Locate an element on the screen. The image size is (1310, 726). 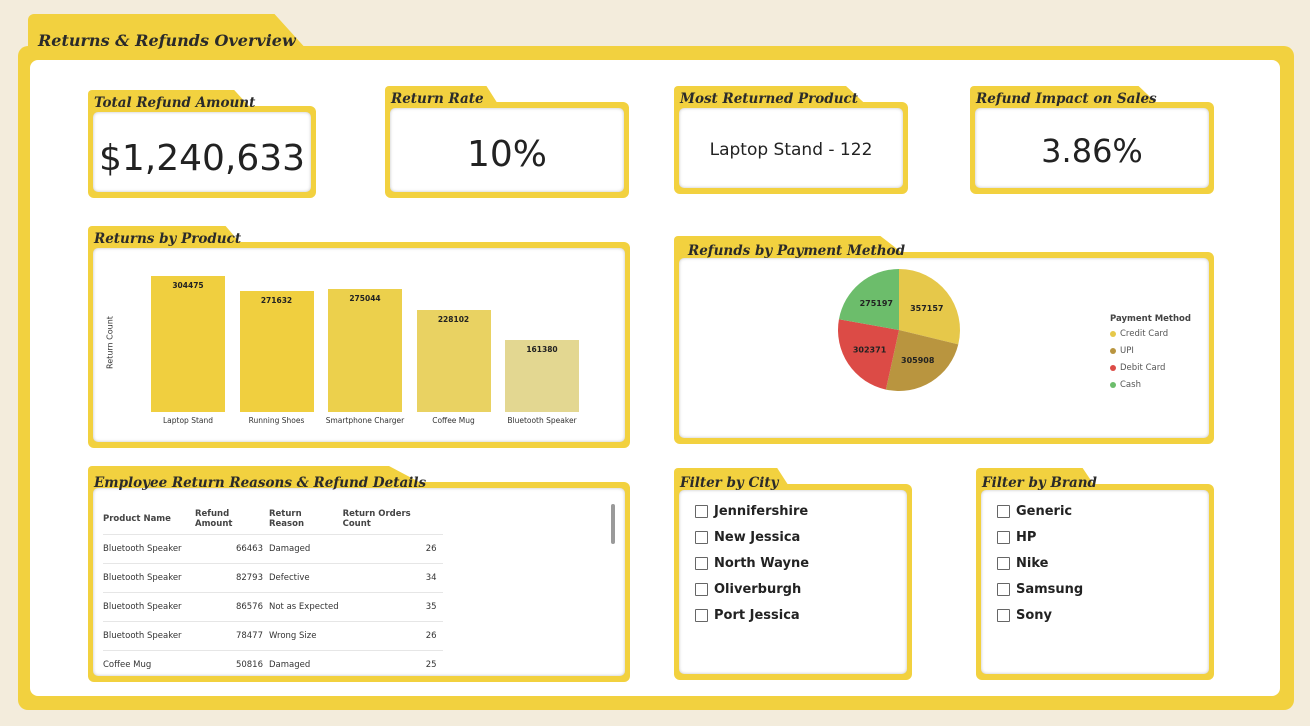
cell-refund-amount: 50816 is located at coordinates (232, 662).